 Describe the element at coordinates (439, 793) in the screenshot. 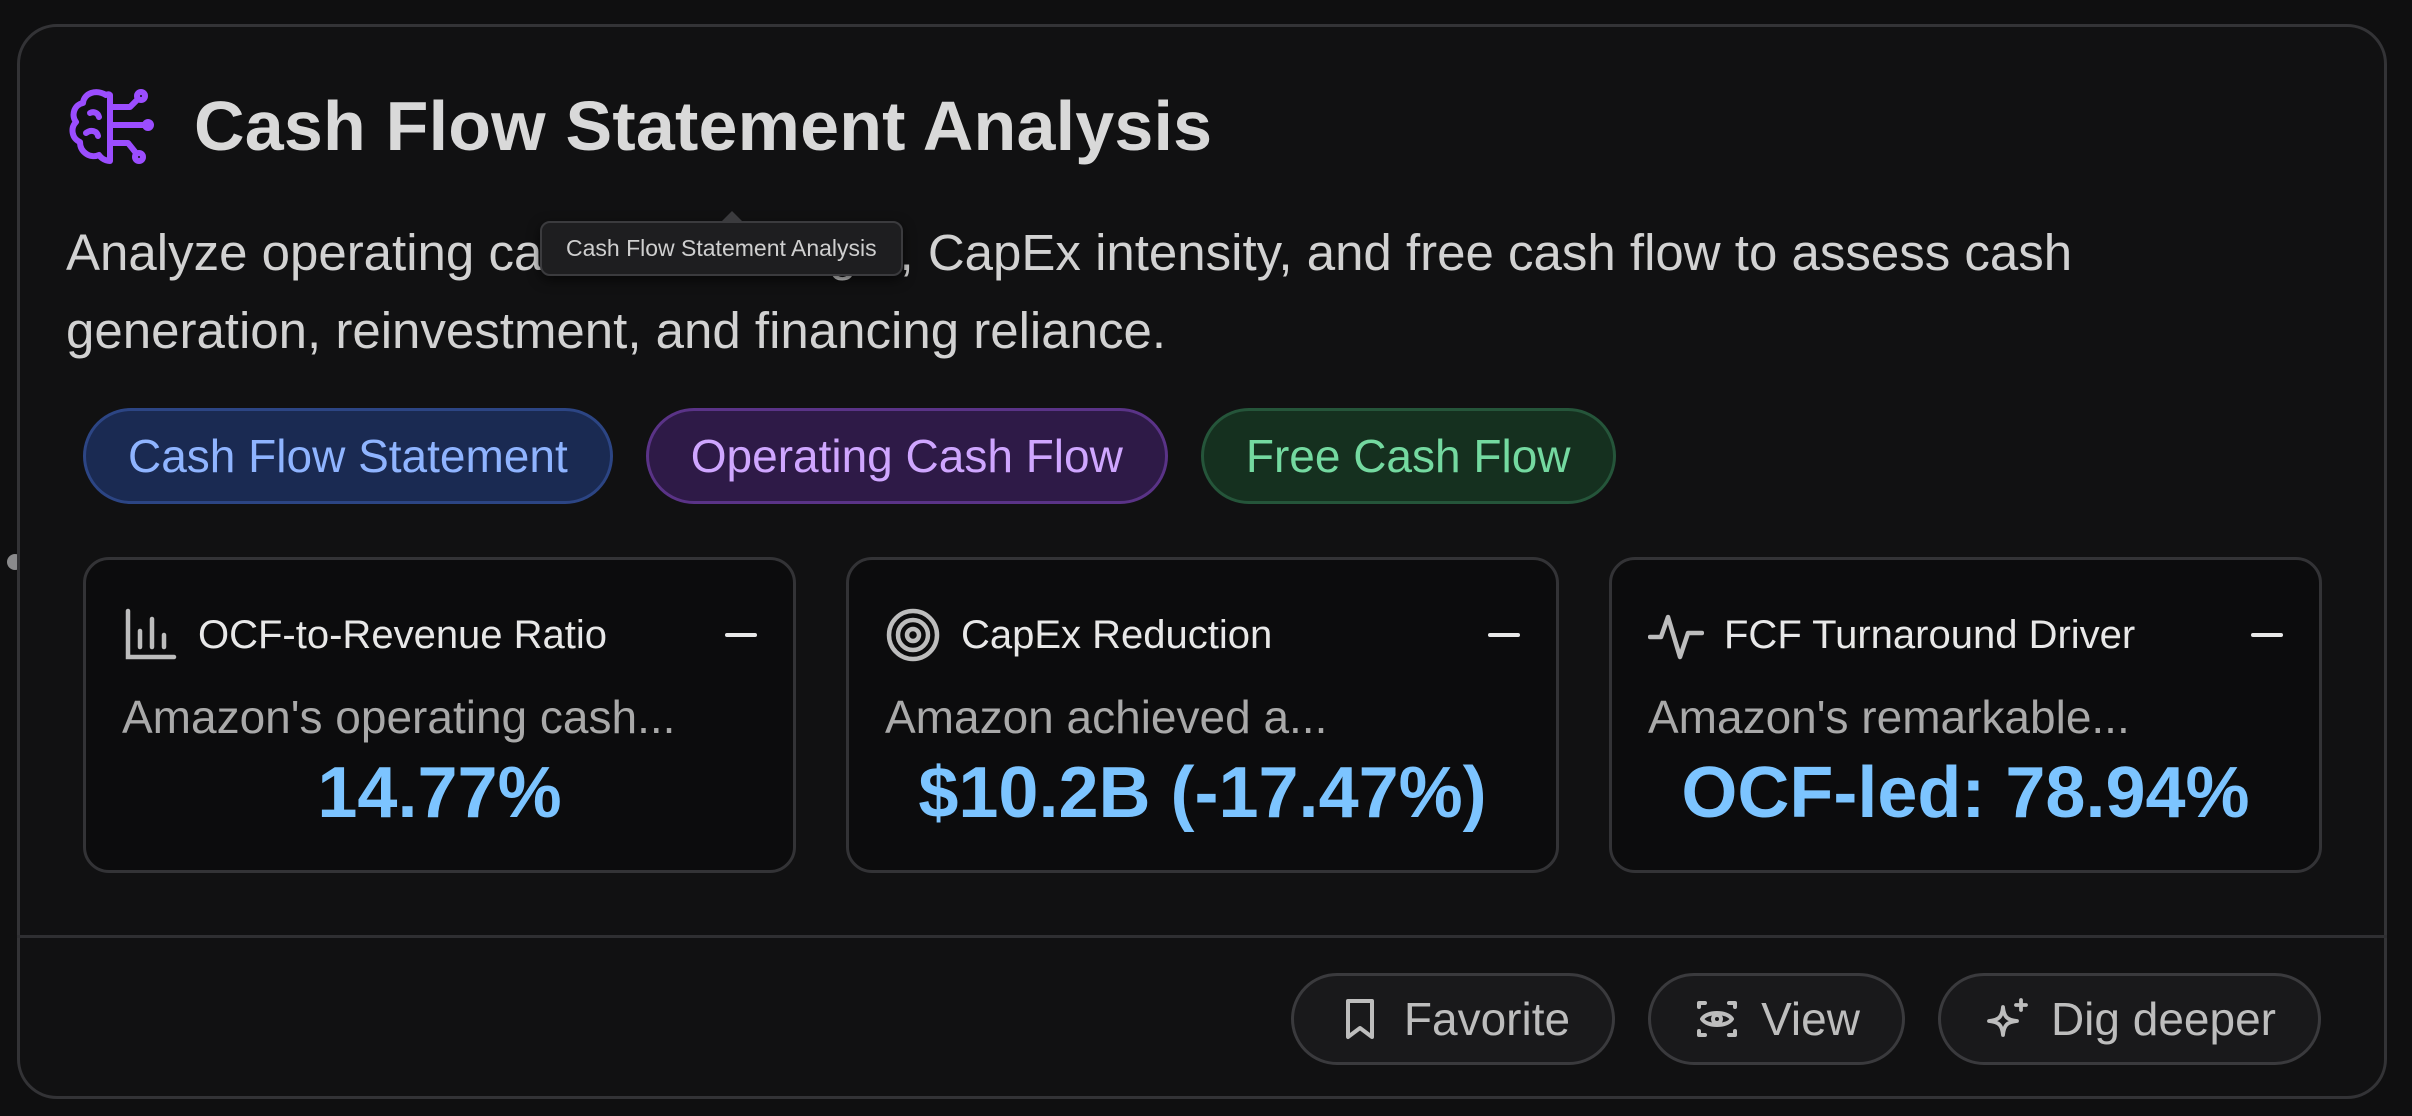

I see `metric-value: 14.77%` at that location.